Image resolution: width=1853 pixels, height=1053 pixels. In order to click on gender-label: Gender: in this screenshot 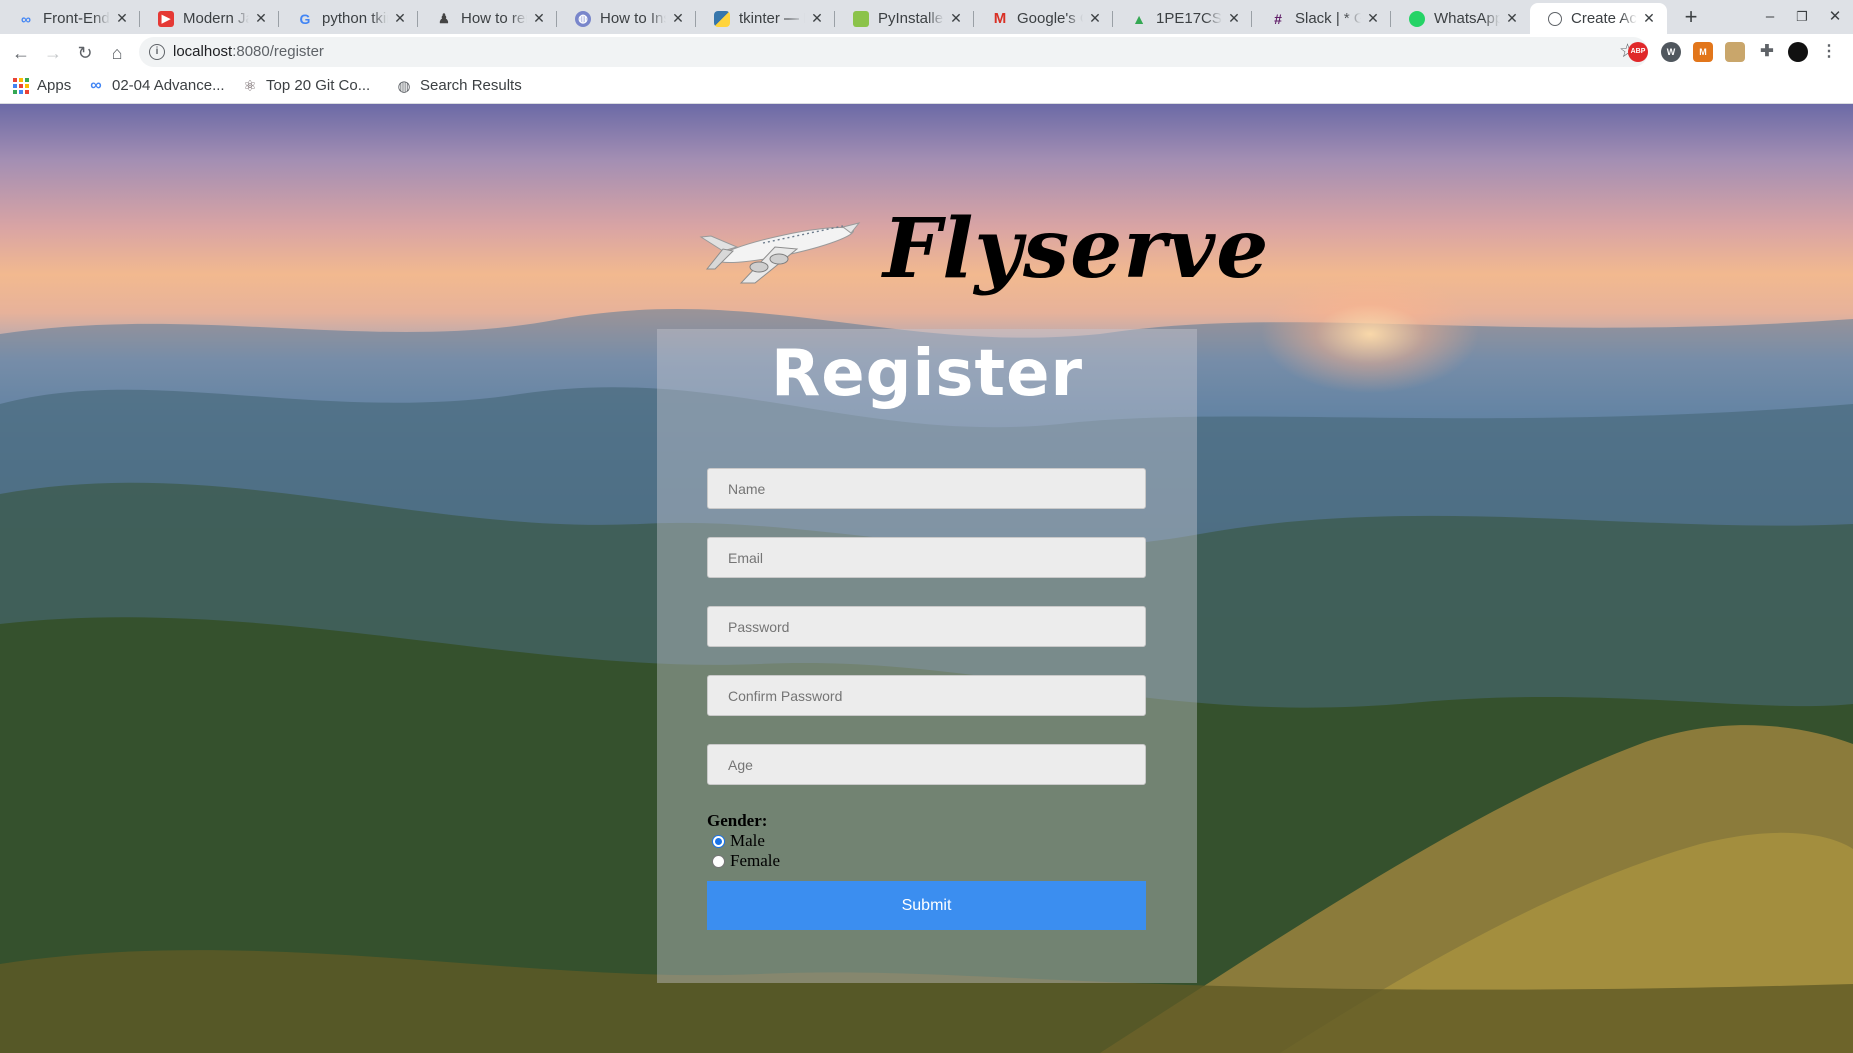, I will do `click(737, 820)`.